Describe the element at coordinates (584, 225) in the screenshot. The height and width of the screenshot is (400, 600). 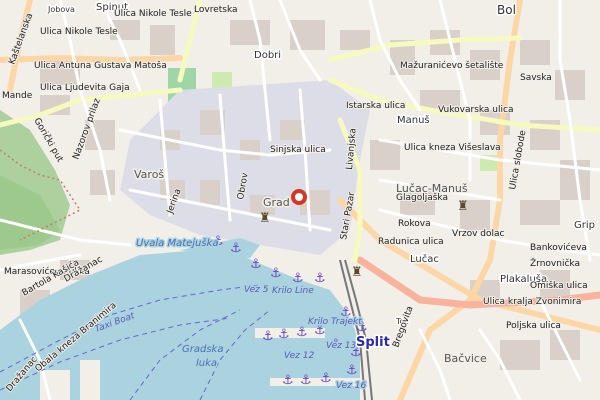
I see `label-gripe: Grip` at that location.